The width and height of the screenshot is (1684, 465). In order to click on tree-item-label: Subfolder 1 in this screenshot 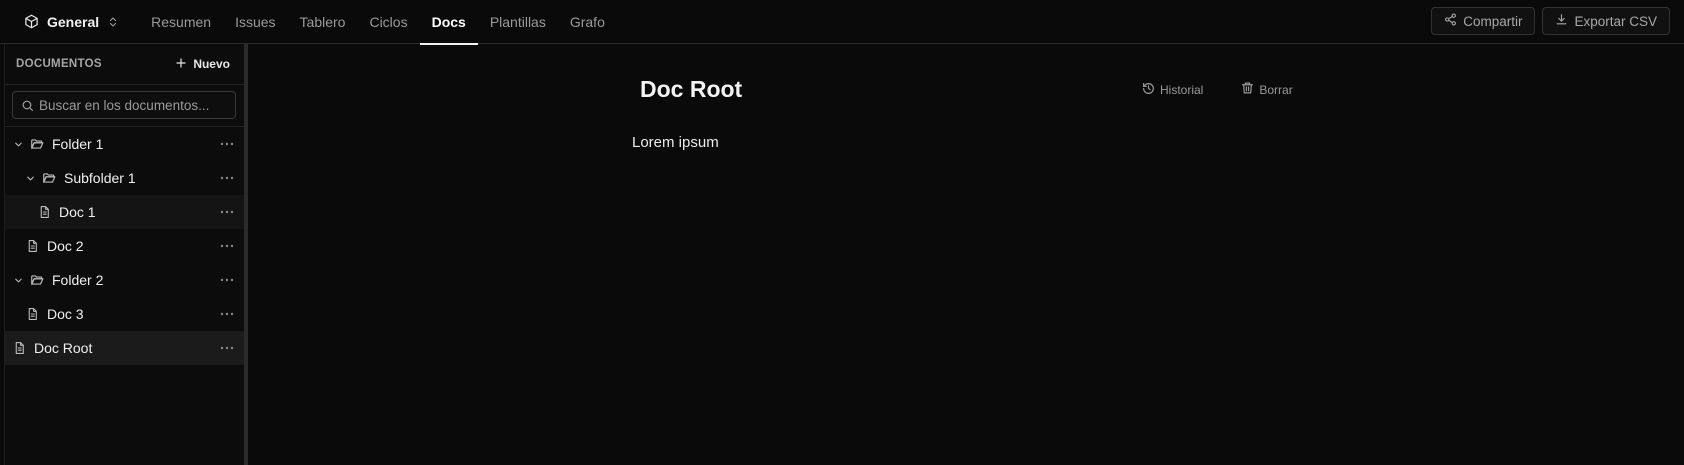, I will do `click(100, 178)`.